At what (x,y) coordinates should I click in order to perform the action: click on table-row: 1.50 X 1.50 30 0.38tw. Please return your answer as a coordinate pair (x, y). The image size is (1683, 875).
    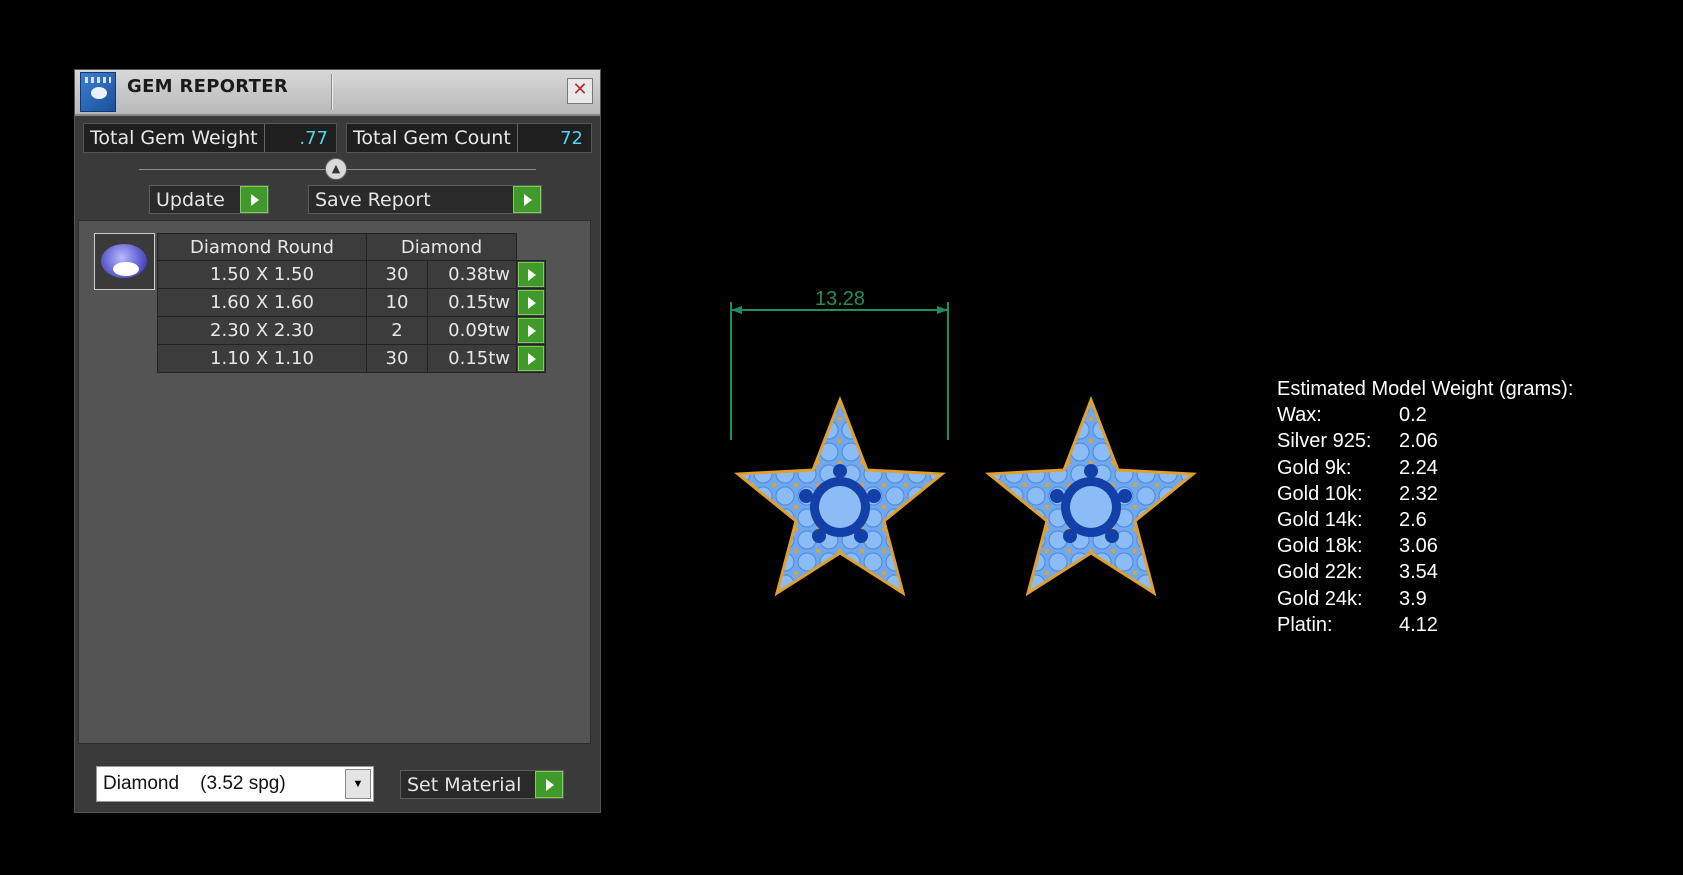
    Looking at the image, I should click on (351, 274).